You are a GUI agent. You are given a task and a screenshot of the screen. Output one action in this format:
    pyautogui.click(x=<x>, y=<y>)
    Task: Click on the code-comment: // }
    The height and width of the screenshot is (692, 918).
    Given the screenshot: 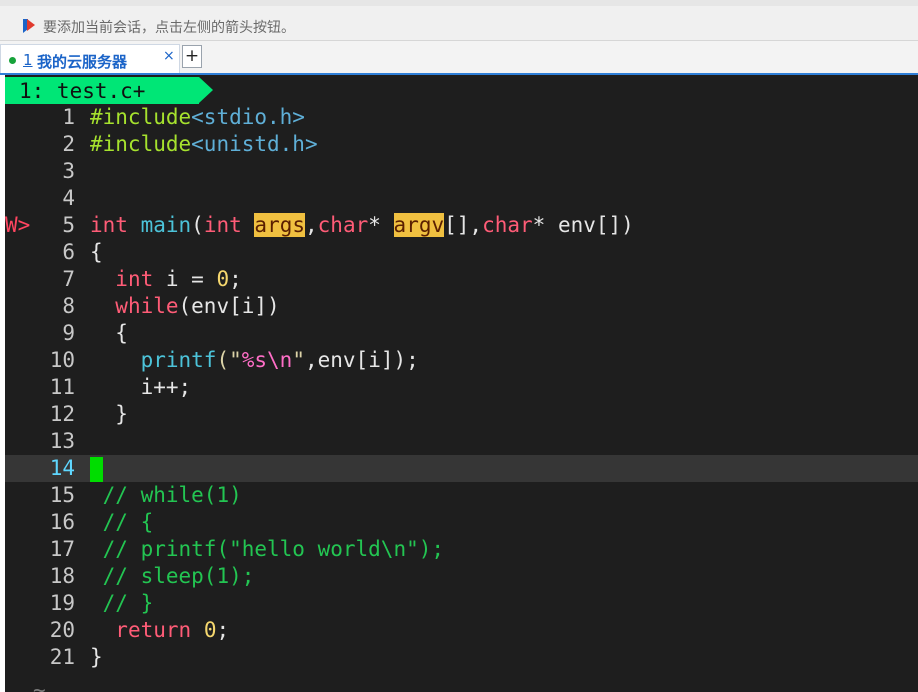 What is the action you would take?
    pyautogui.click(x=128, y=603)
    